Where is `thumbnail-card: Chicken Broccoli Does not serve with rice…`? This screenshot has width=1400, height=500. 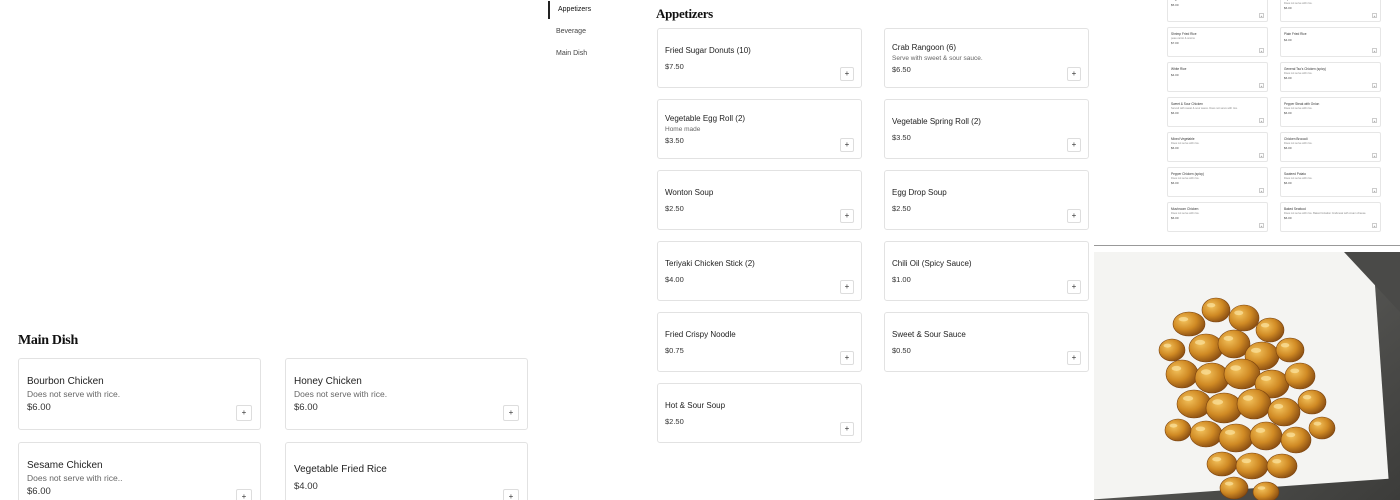 thumbnail-card: Chicken Broccoli Does not serve with rice… is located at coordinates (1330, 147).